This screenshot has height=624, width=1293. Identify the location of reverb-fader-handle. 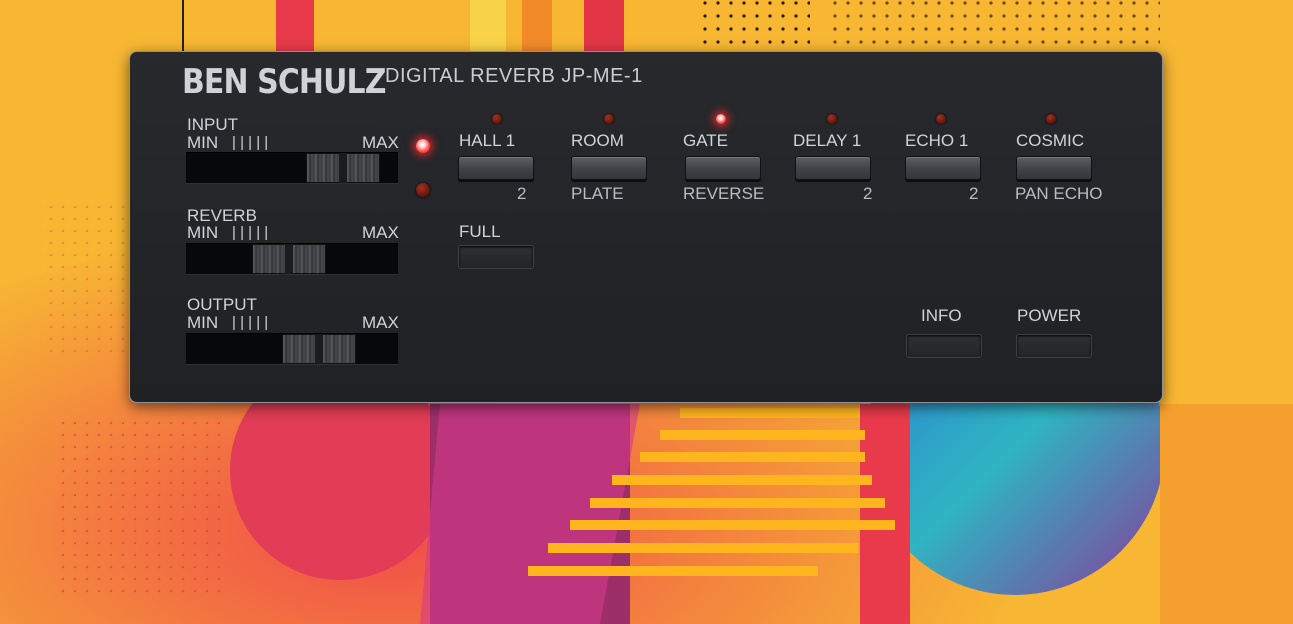
(289, 259).